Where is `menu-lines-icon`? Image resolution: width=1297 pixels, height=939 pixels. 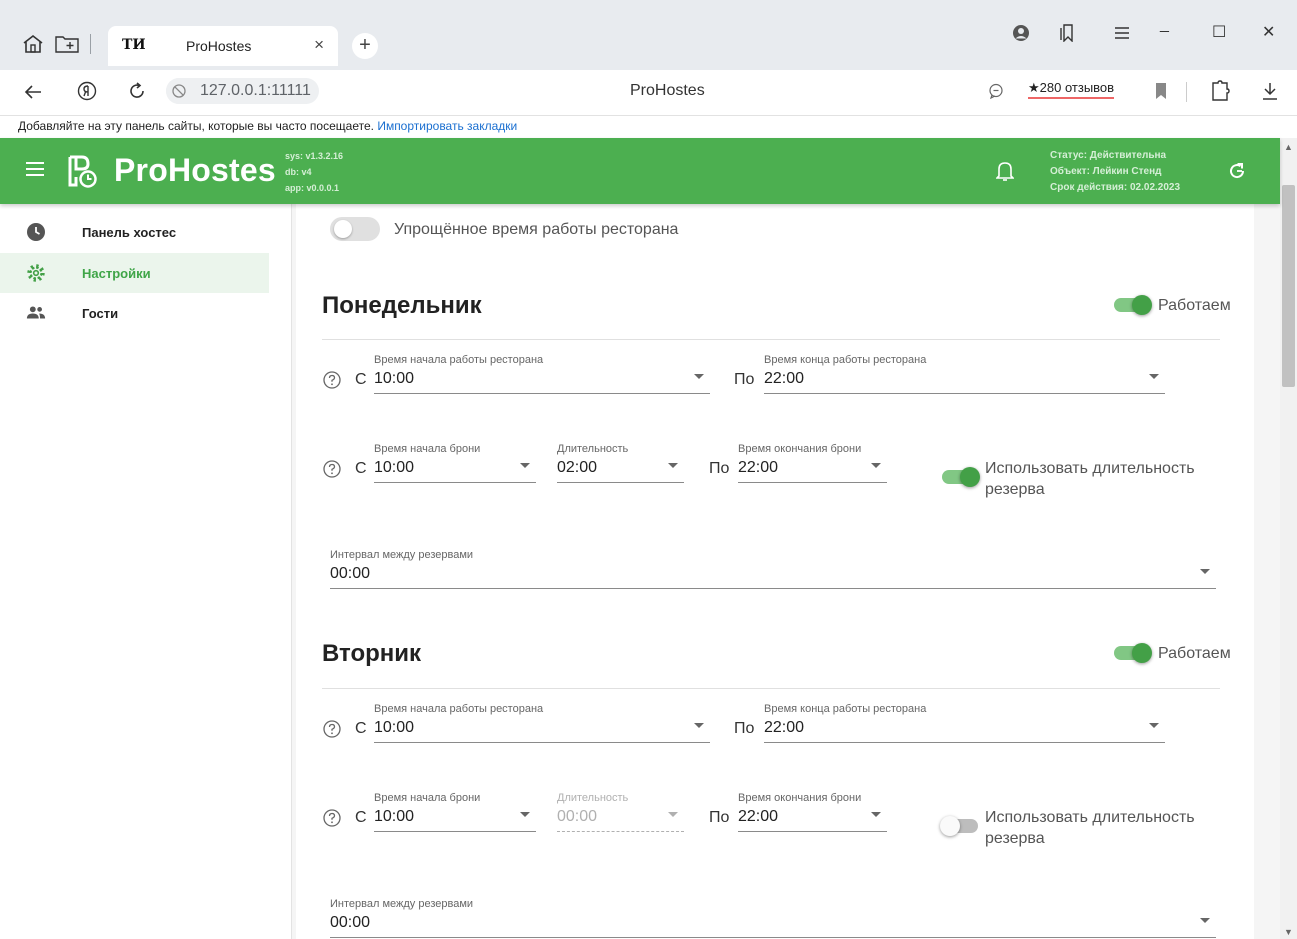
menu-lines-icon is located at coordinates (1122, 33).